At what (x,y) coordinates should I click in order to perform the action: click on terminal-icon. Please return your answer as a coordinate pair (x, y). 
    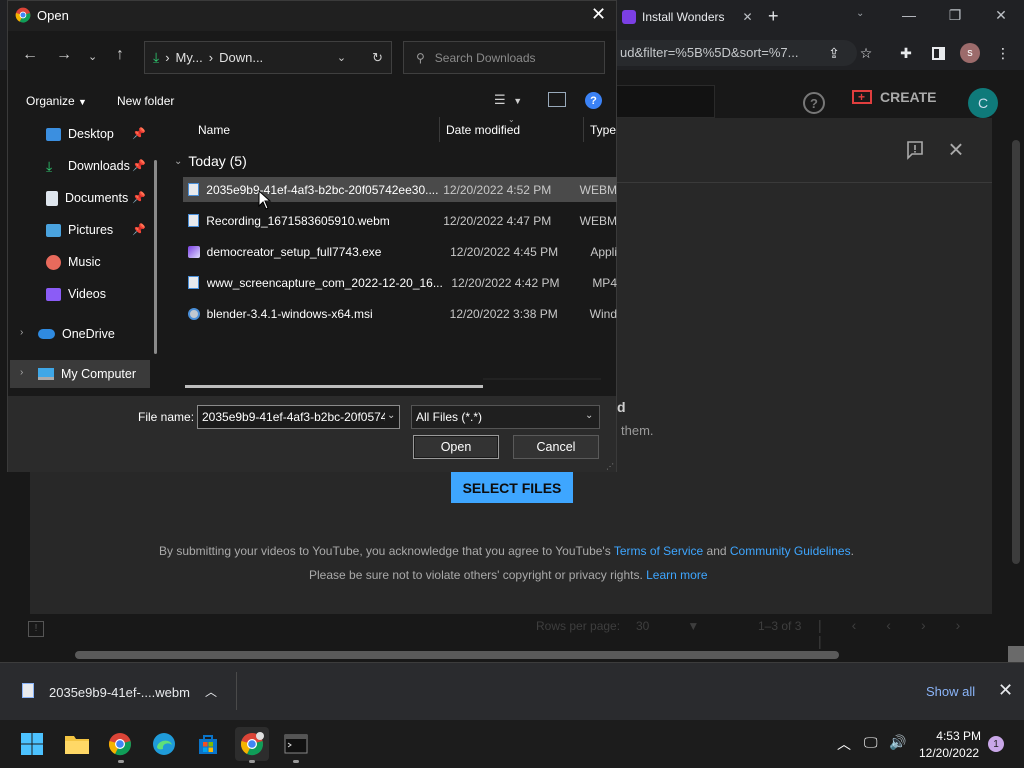
    Looking at the image, I should click on (296, 744).